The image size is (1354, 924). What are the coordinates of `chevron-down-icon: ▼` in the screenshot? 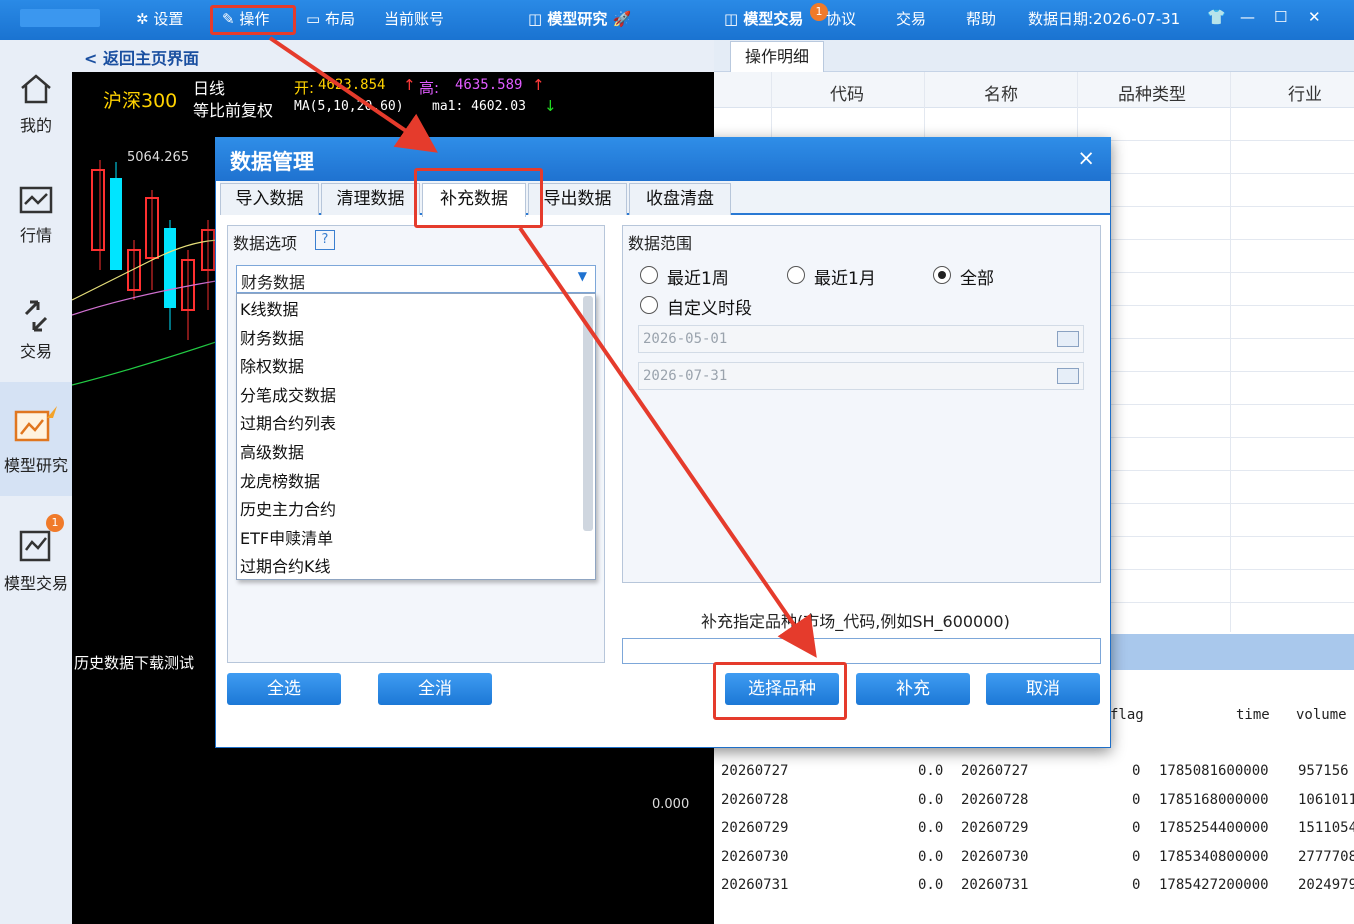 It's located at (582, 276).